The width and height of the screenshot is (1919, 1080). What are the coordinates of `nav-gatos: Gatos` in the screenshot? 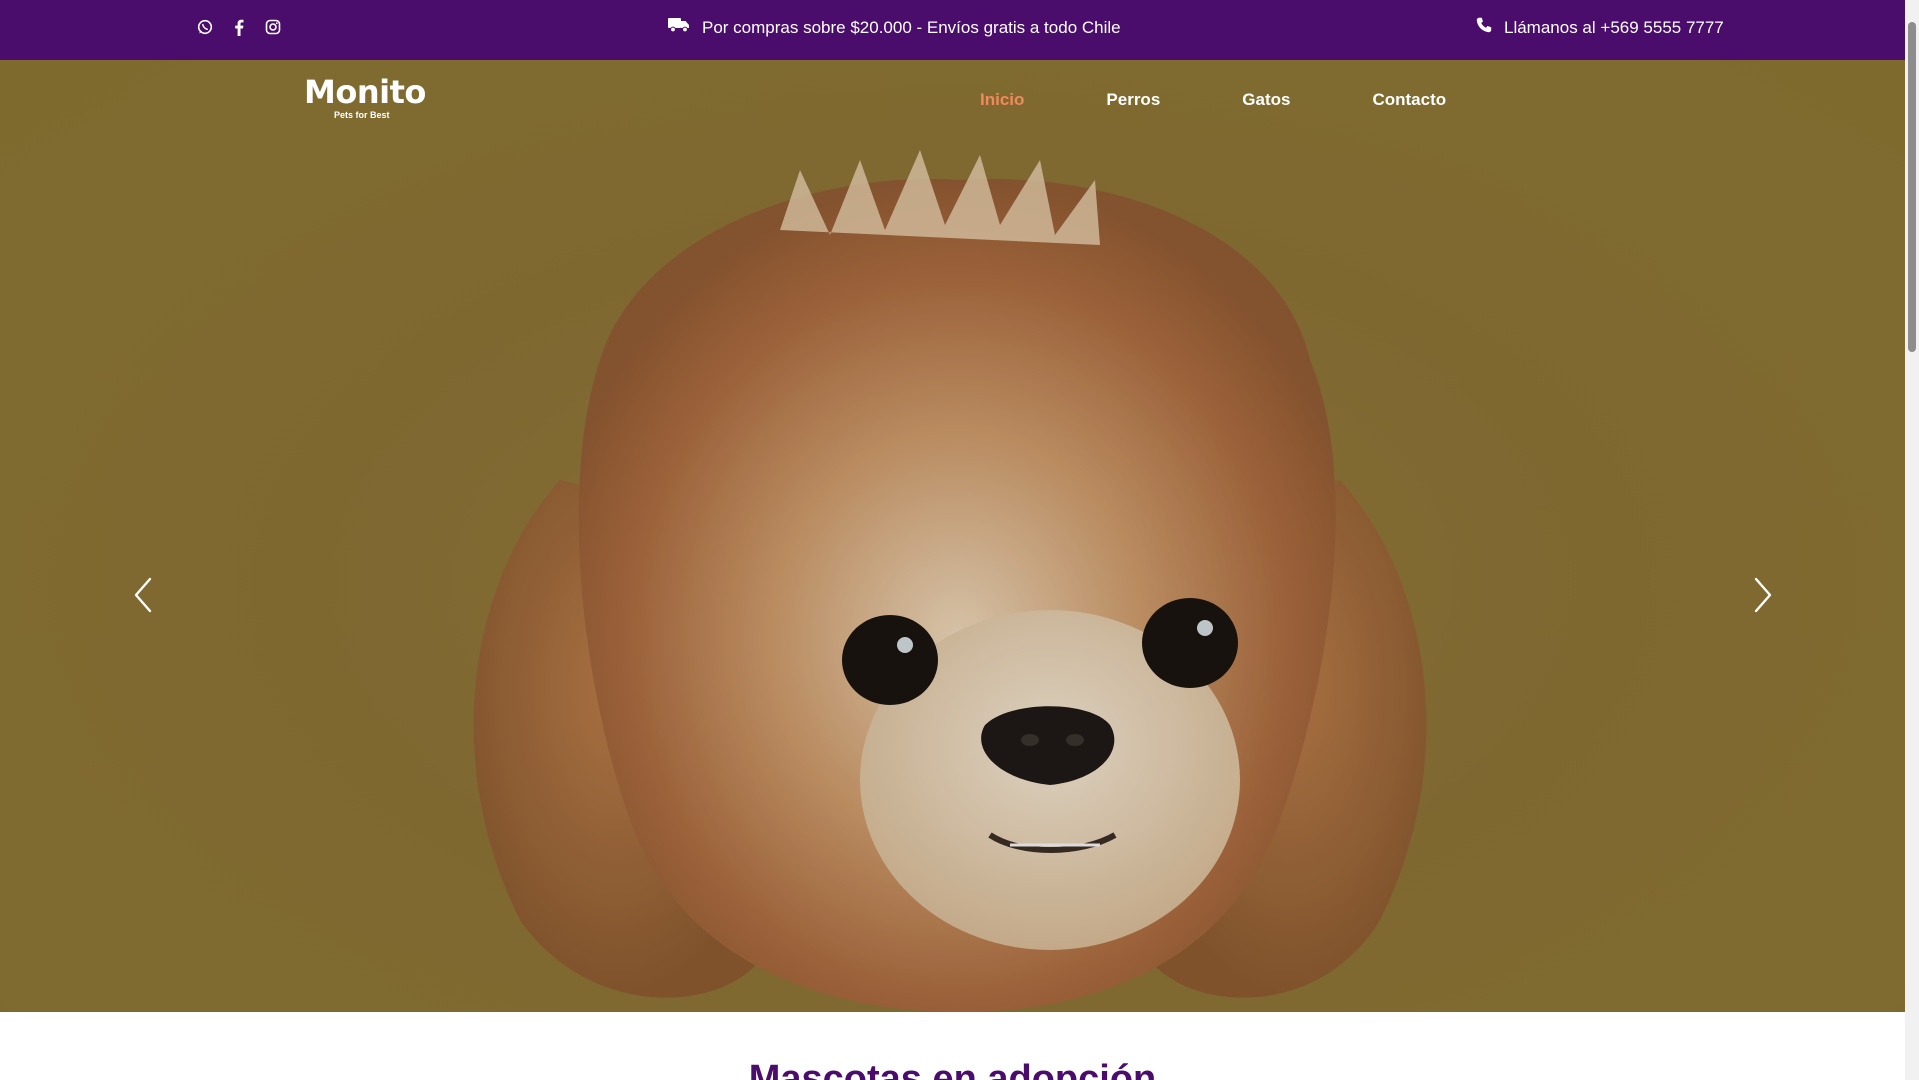 It's located at (1266, 100).